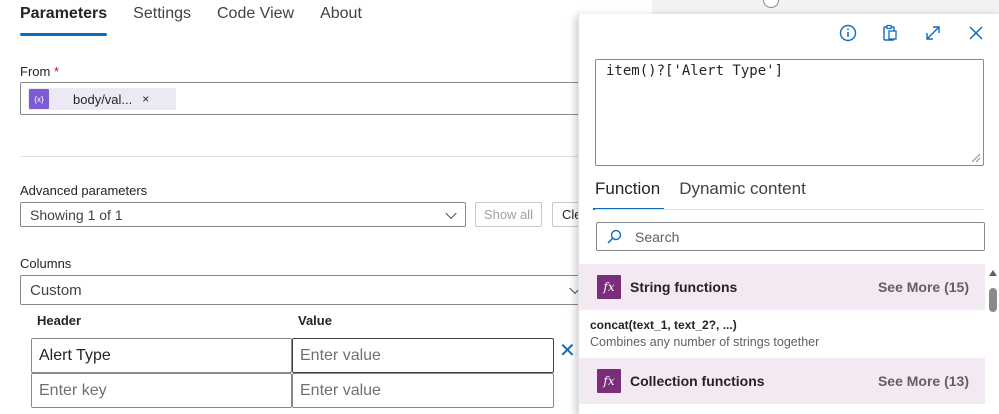 Image resolution: width=999 pixels, height=414 pixels. What do you see at coordinates (657, 236) in the screenshot?
I see `search-placeholder: Search` at bounding box center [657, 236].